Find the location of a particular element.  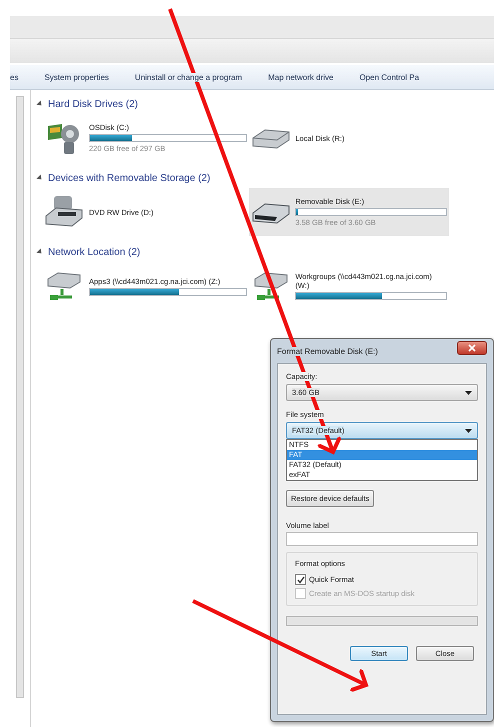

toolbar-button: Map network drive is located at coordinates (301, 77).